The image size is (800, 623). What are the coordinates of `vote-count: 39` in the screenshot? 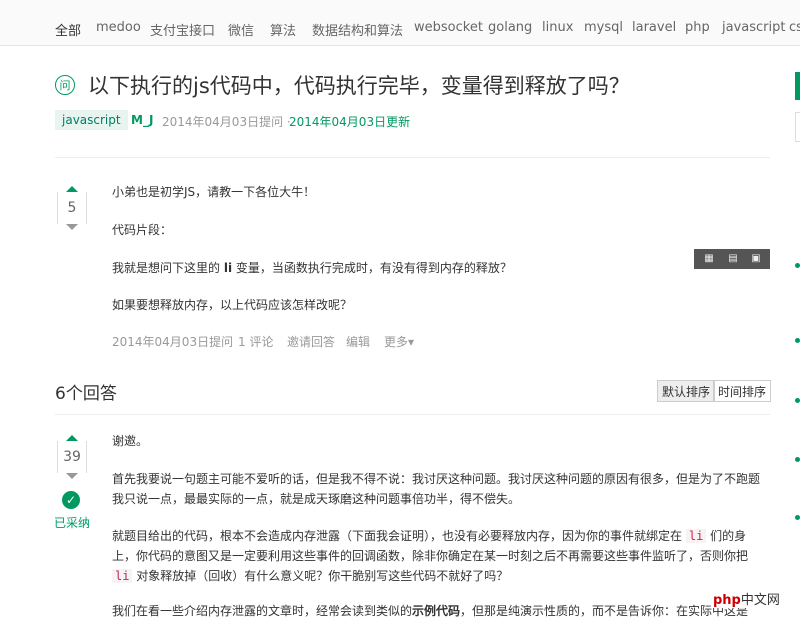 It's located at (72, 457).